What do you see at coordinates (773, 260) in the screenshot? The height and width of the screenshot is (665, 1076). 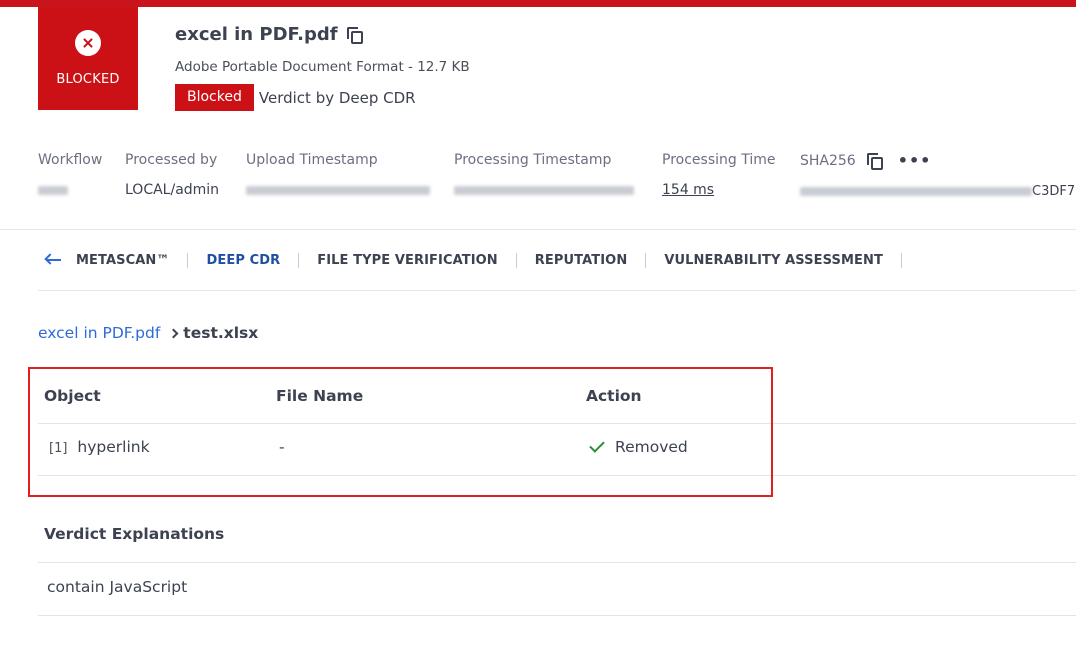 I see `tab-vulnerability-assessment: VULNERABILITY ASSESSMENT` at bounding box center [773, 260].